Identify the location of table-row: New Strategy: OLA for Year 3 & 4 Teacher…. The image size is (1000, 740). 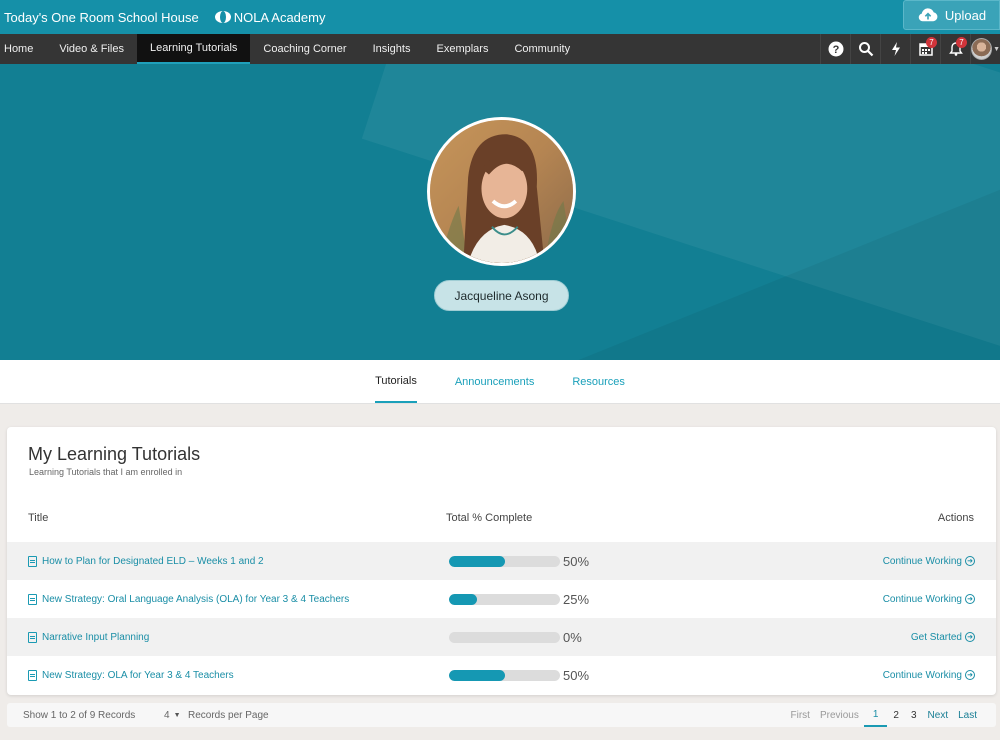
(501, 675).